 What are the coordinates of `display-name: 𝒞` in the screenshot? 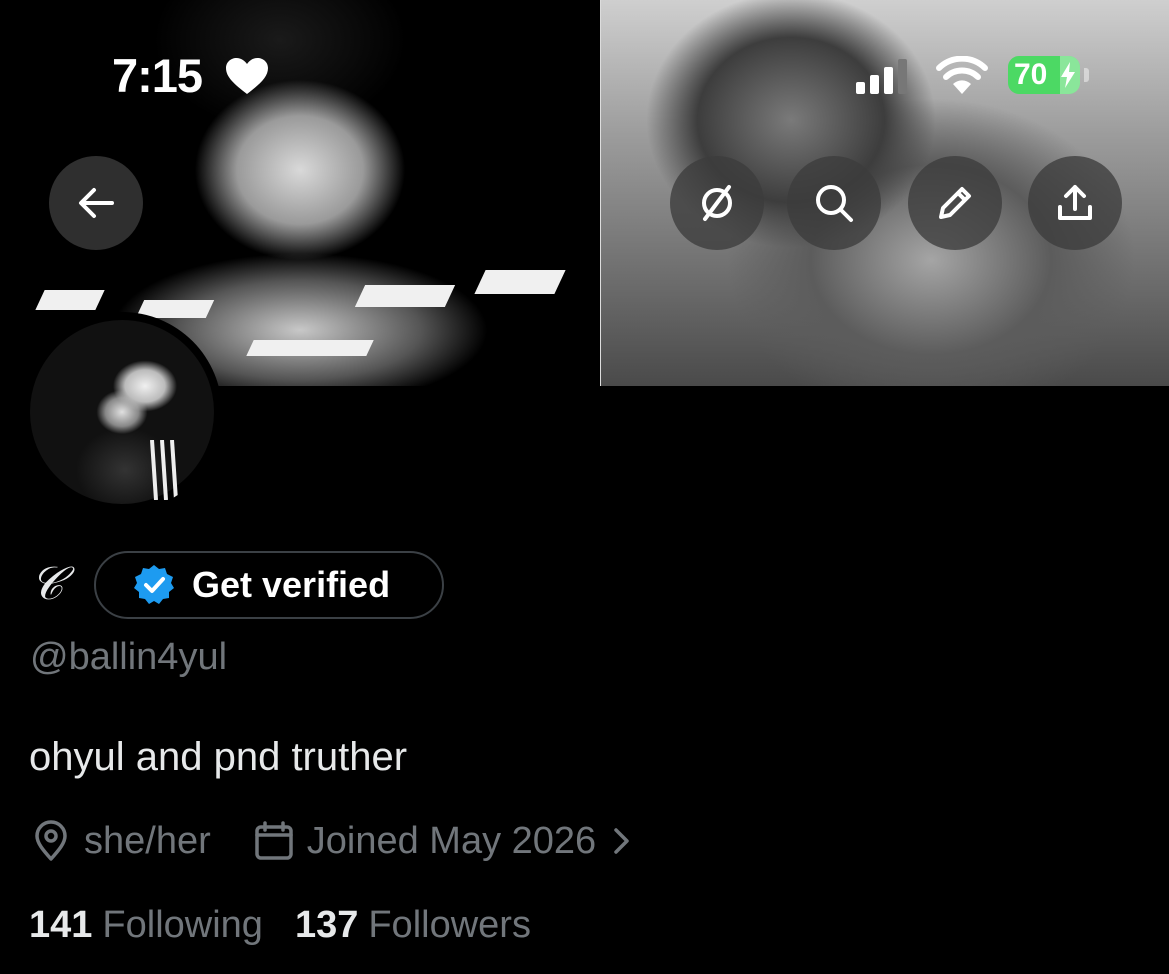 It's located at (47, 583).